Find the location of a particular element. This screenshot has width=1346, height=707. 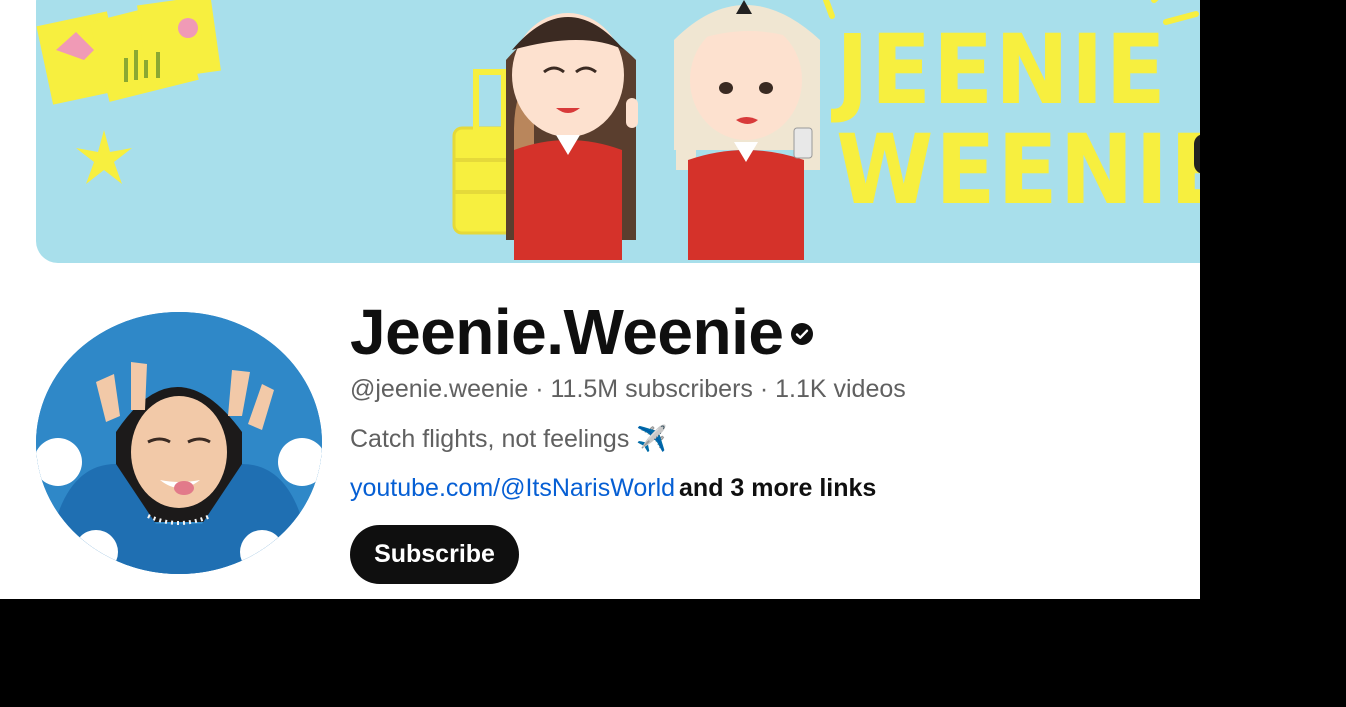

banner-title: JEENIE WEENIE is located at coordinates (1018, 120).